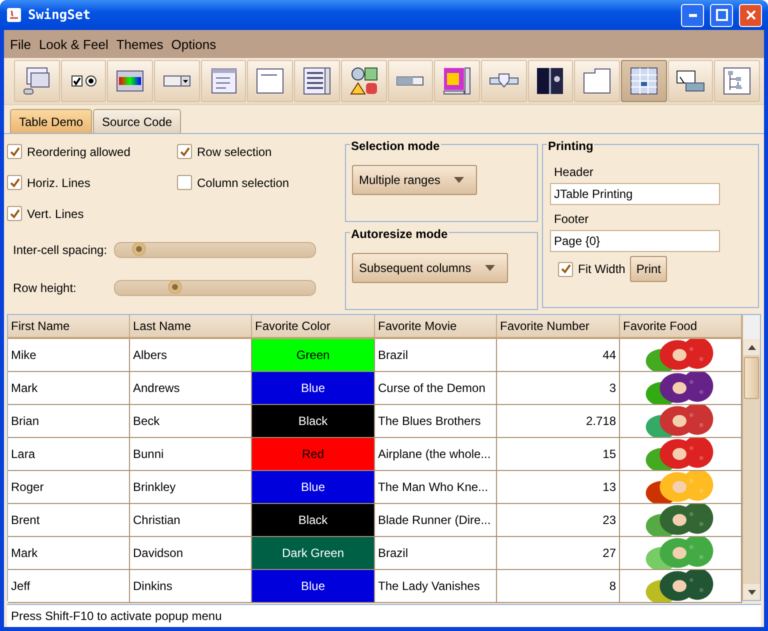 The width and height of the screenshot is (768, 631). What do you see at coordinates (436, 327) in the screenshot?
I see `column-header: Favorite Movie` at bounding box center [436, 327].